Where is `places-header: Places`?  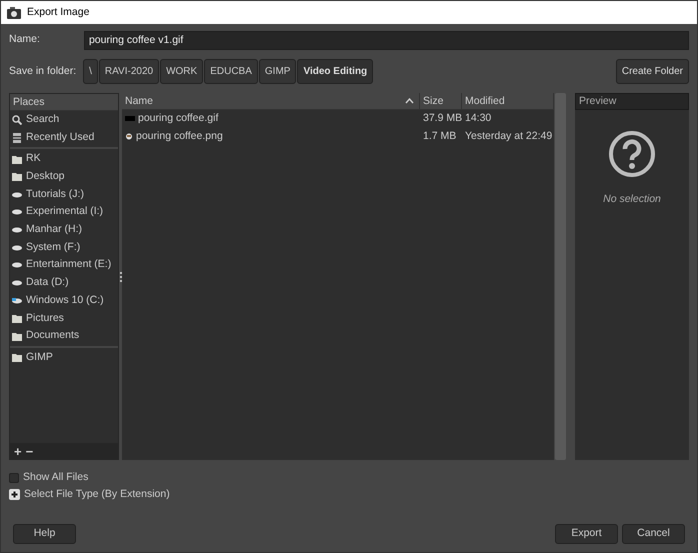 places-header: Places is located at coordinates (64, 102).